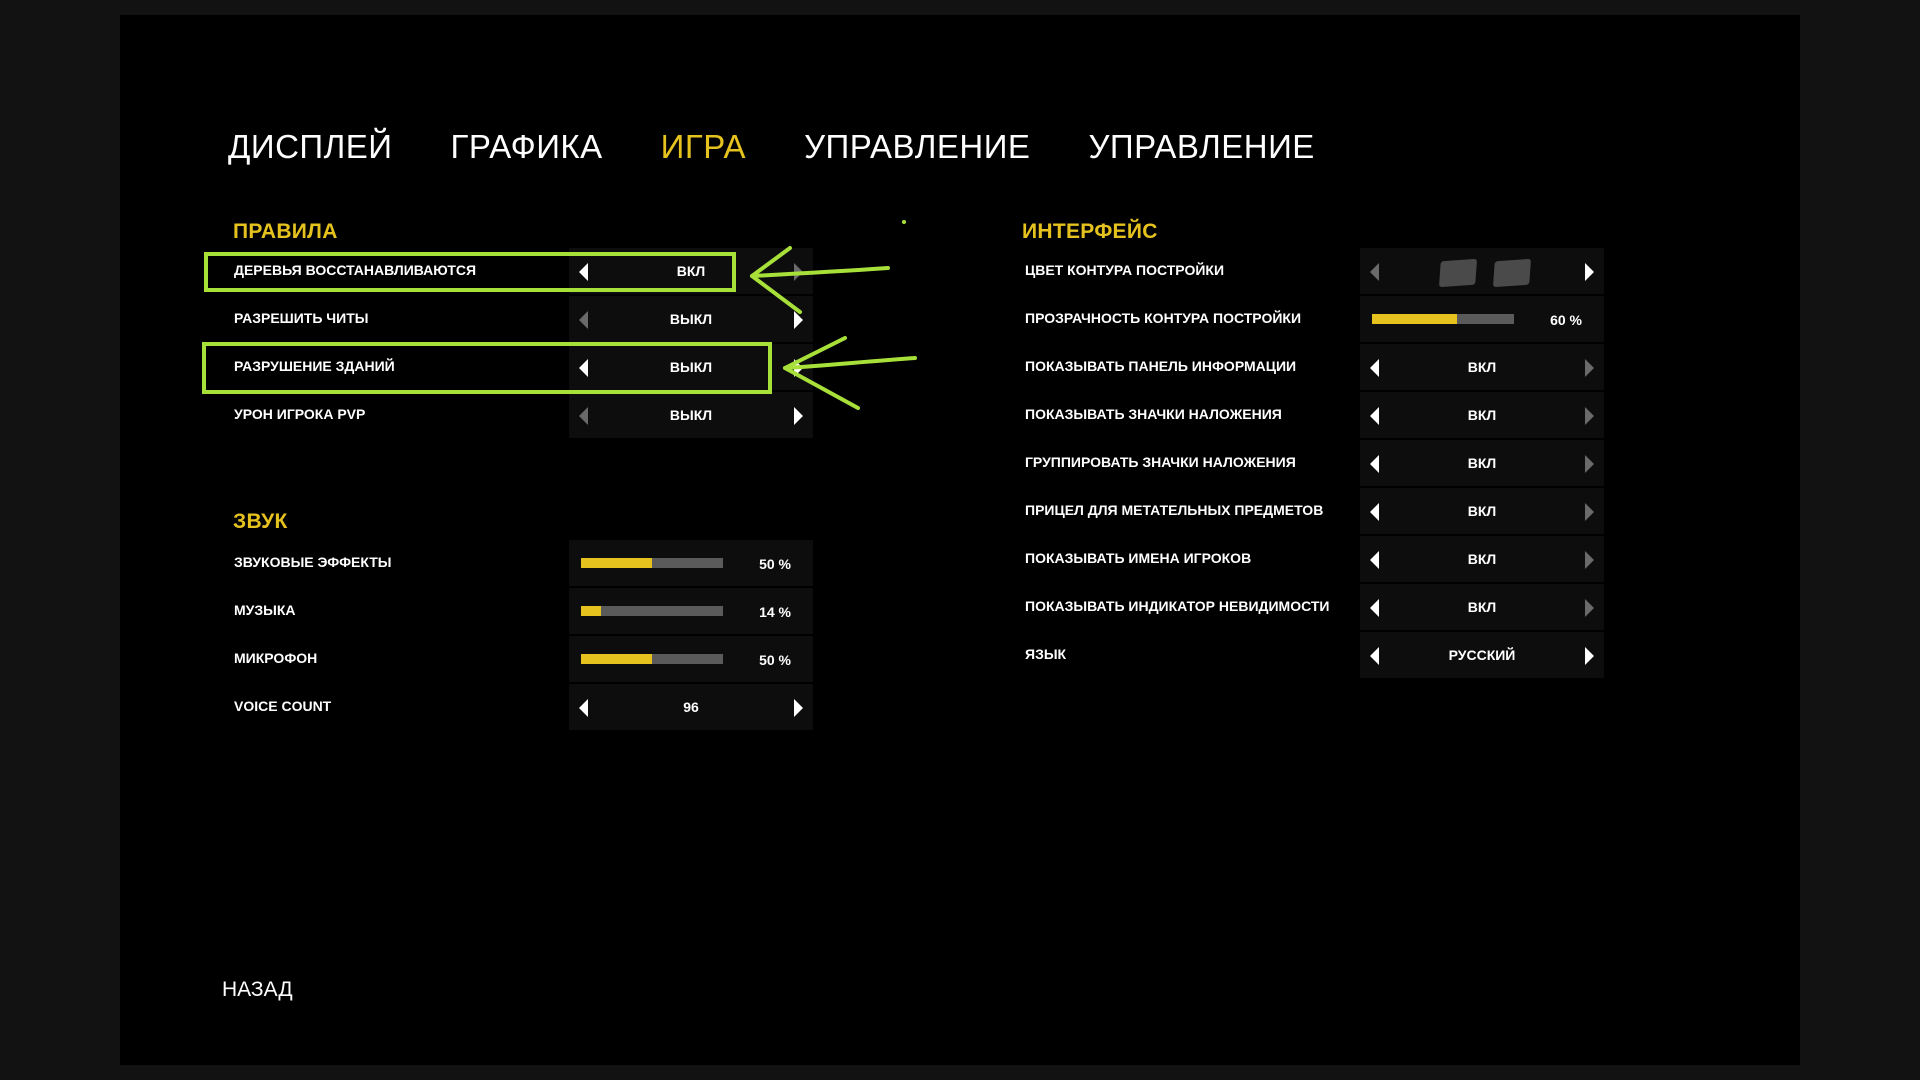  I want to click on setting-label: РАЗРУШЕНИЕ ЗДАНИЙ, so click(314, 366).